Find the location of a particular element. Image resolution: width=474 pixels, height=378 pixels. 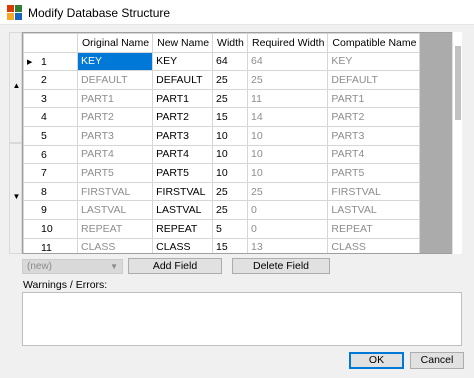

row-header: 8 is located at coordinates (50, 191).